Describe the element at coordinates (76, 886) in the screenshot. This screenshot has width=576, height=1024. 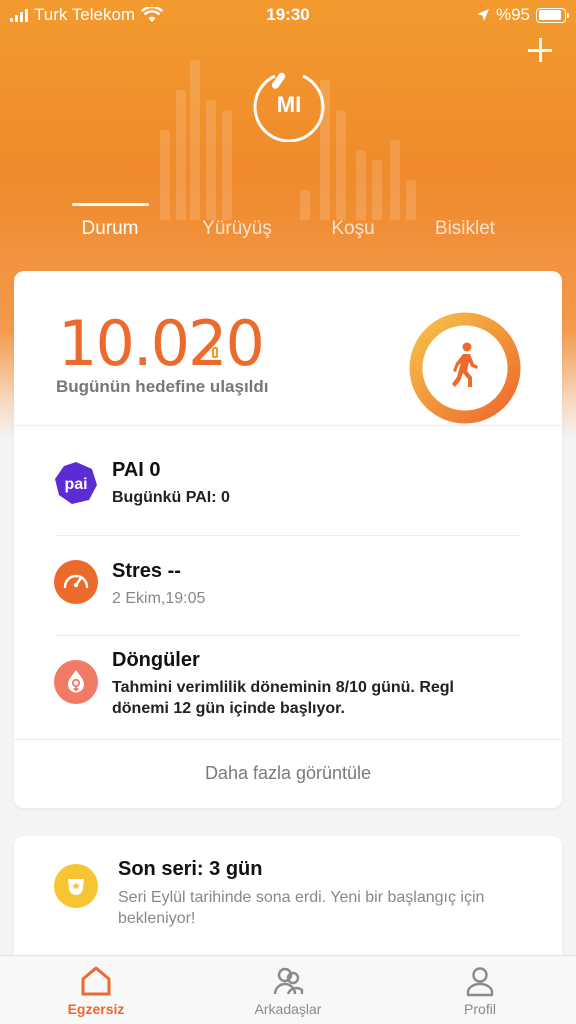
I see `streak-icon` at that location.